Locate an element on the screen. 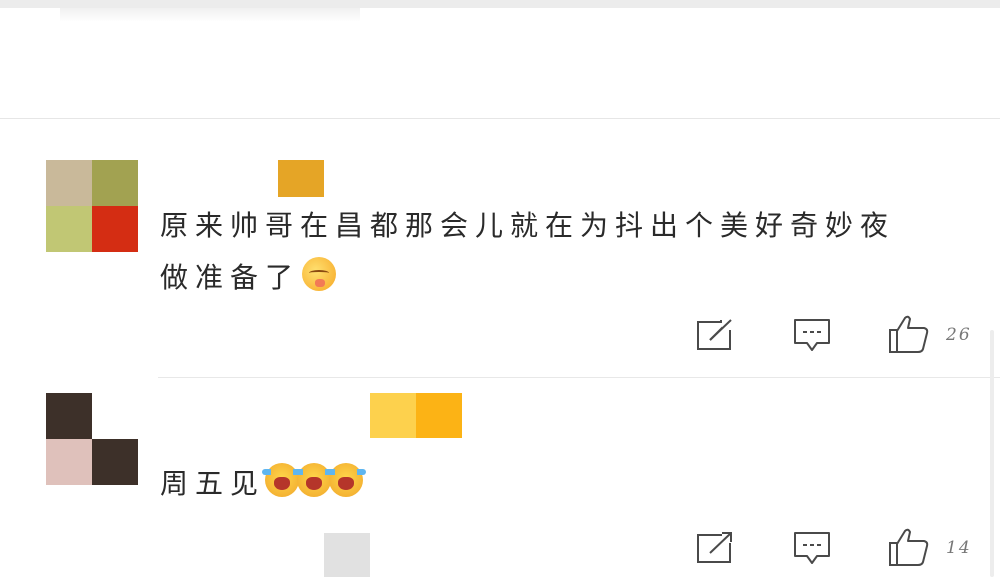  like-count: 26 is located at coordinates (959, 335).